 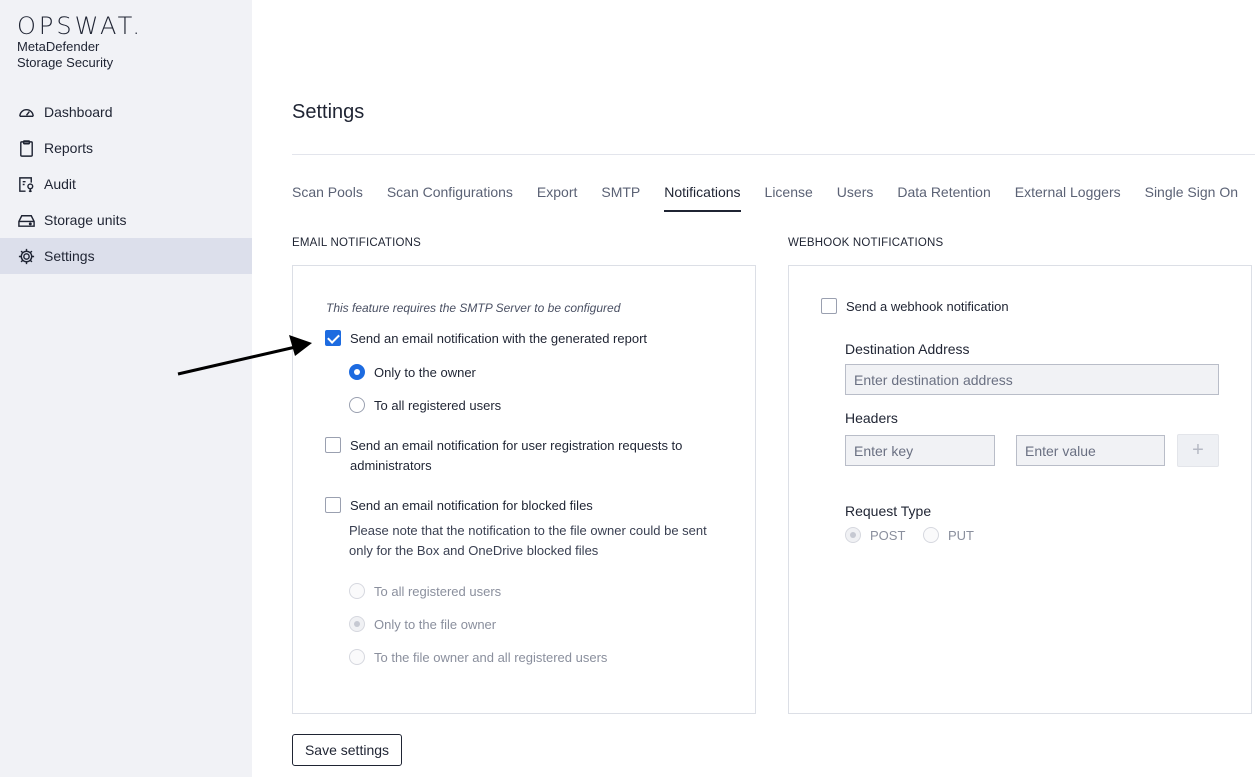 What do you see at coordinates (702, 198) in the screenshot?
I see `tab-notifications: Notifications` at bounding box center [702, 198].